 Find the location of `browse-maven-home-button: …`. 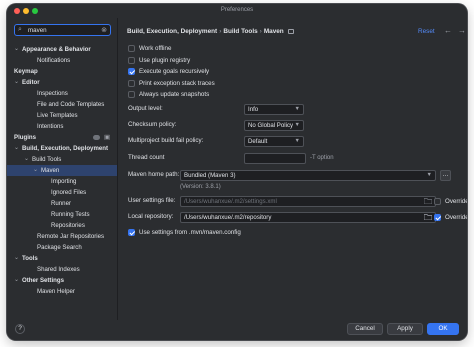

browse-maven-home-button: … is located at coordinates (445, 175).